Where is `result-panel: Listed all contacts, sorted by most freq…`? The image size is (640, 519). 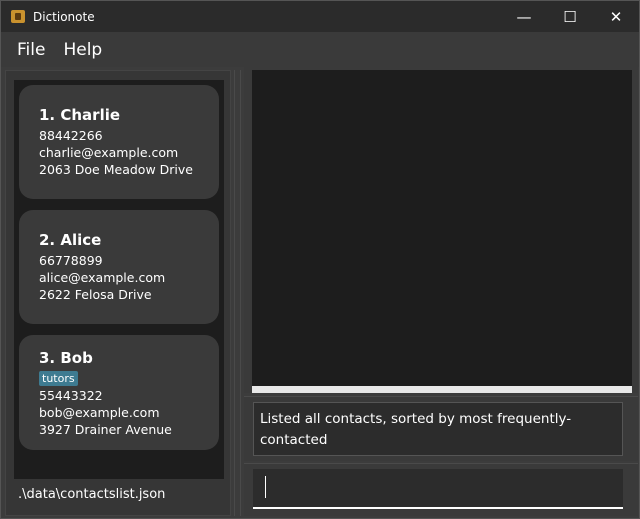
result-panel: Listed all contacts, sorted by most freq… is located at coordinates (441, 428).